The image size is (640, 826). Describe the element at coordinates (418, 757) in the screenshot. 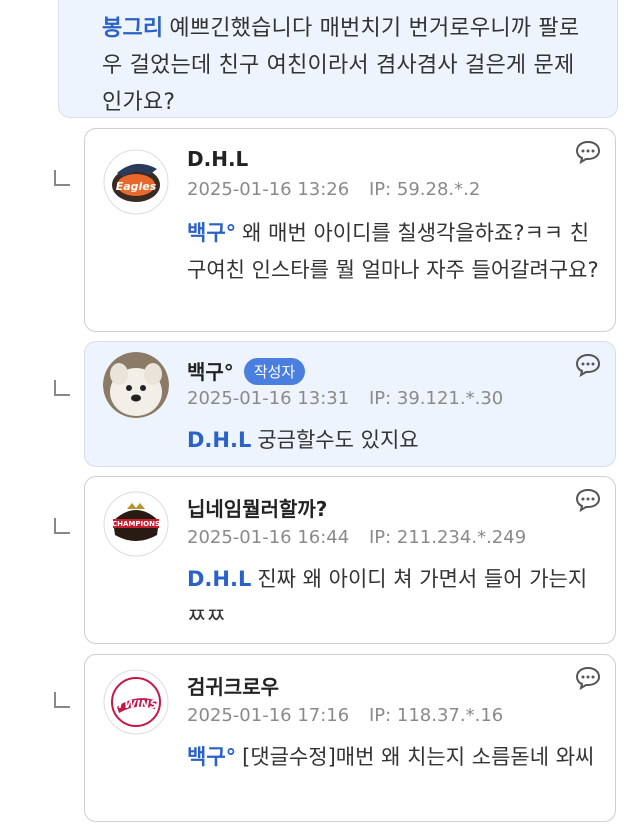

I see `comment-text: [댓글수정]매번 왜 치는지 소름돋네 와씨` at that location.